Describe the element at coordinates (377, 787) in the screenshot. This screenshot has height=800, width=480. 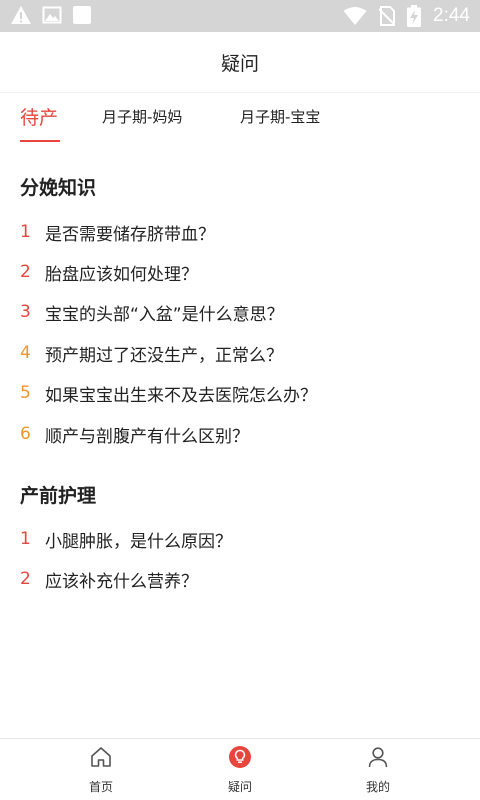
I see `nav-mine-label: 我的` at that location.